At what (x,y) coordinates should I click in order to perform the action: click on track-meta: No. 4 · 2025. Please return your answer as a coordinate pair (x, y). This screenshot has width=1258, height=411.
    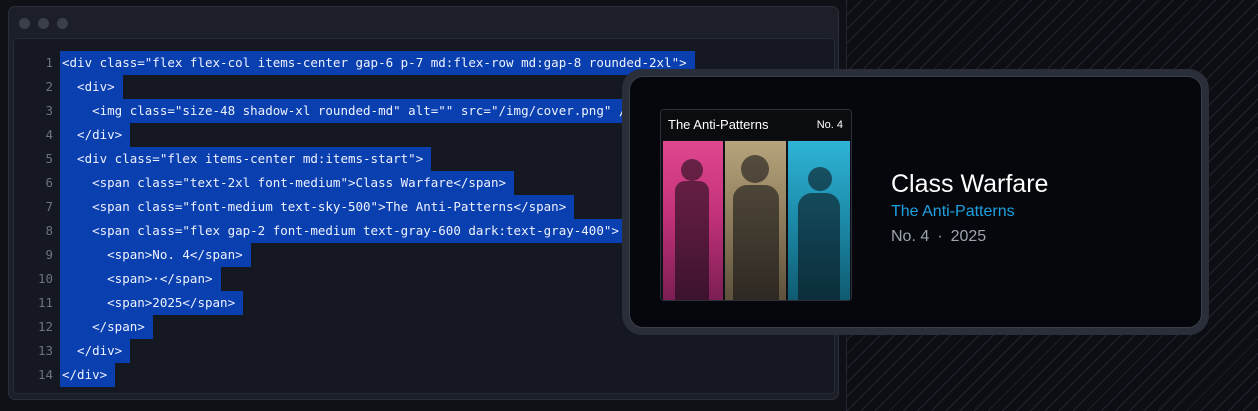
    Looking at the image, I should click on (969, 237).